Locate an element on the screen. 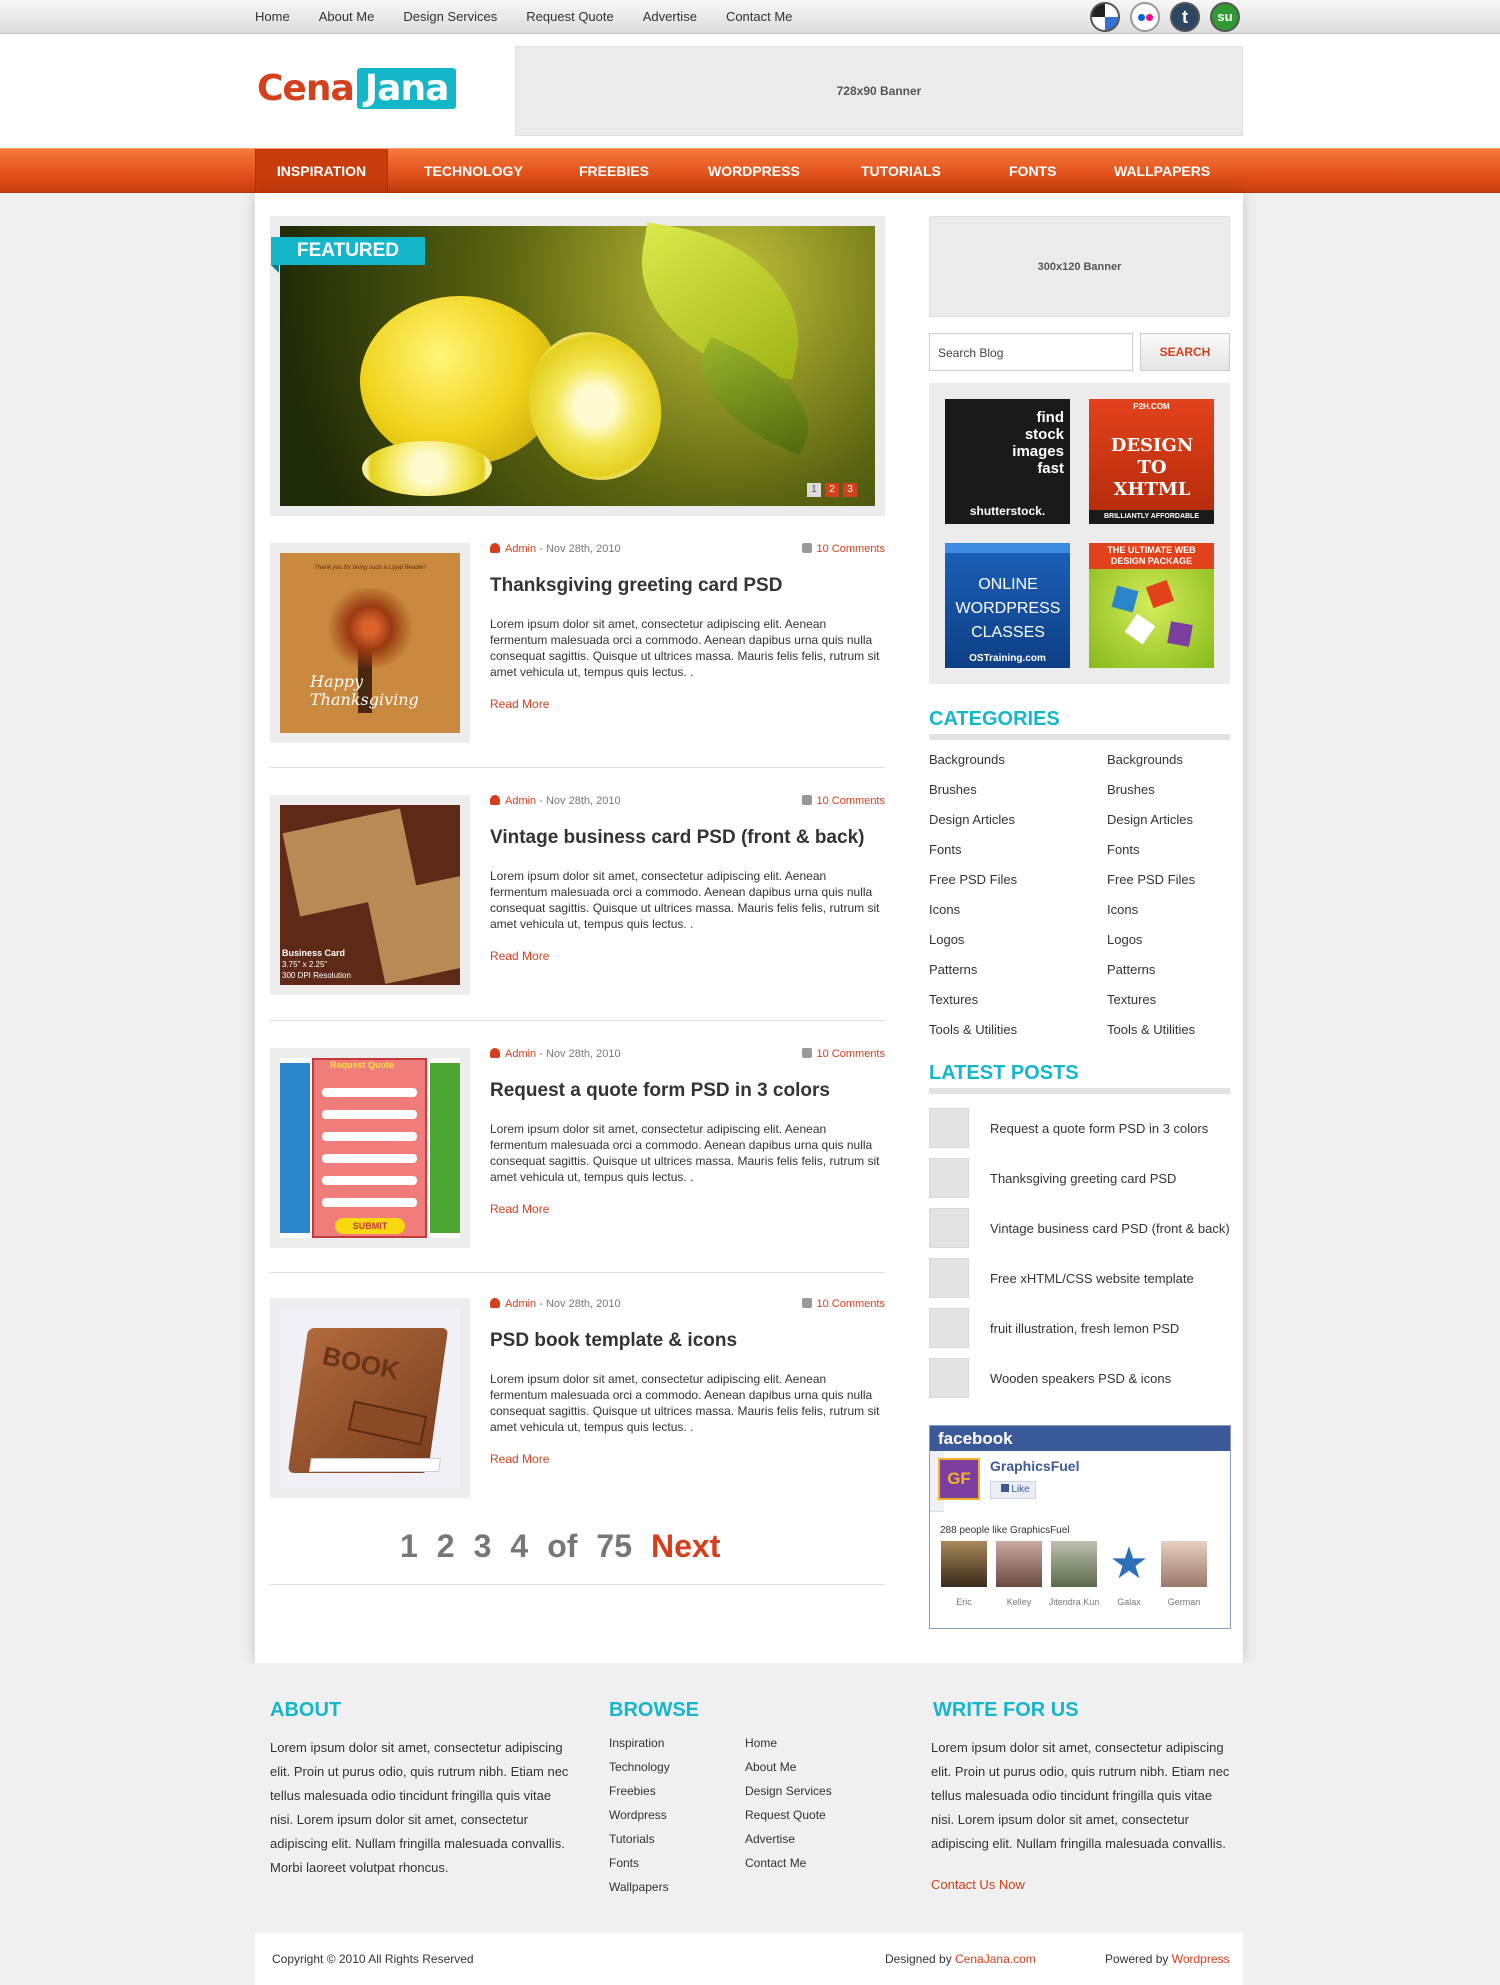  footer-page-link: Design Services is located at coordinates (788, 1791).